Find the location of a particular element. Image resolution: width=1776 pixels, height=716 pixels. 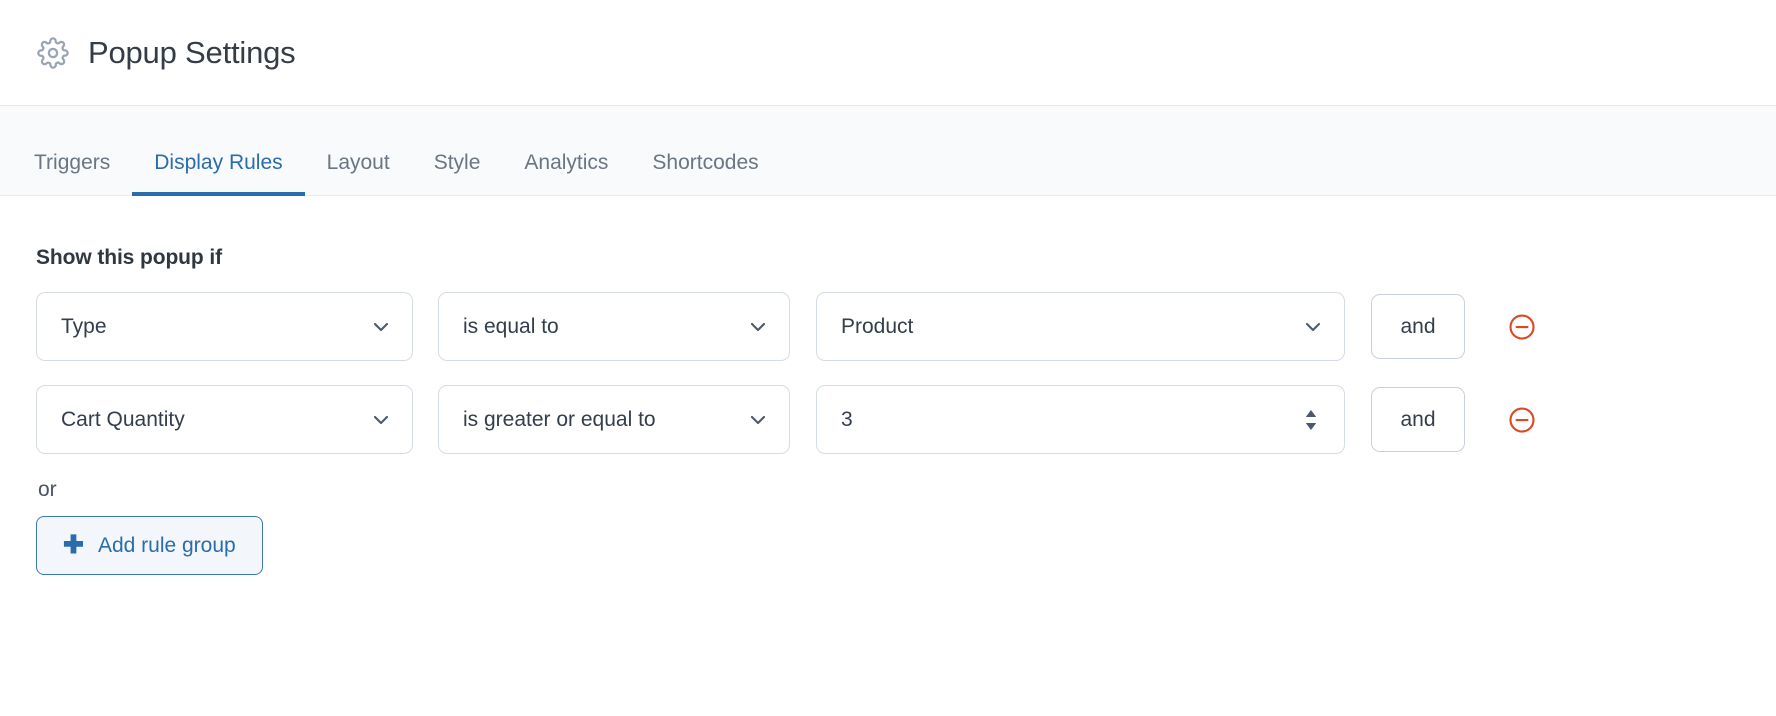

rule-operator-value: is equal to is located at coordinates (511, 326).